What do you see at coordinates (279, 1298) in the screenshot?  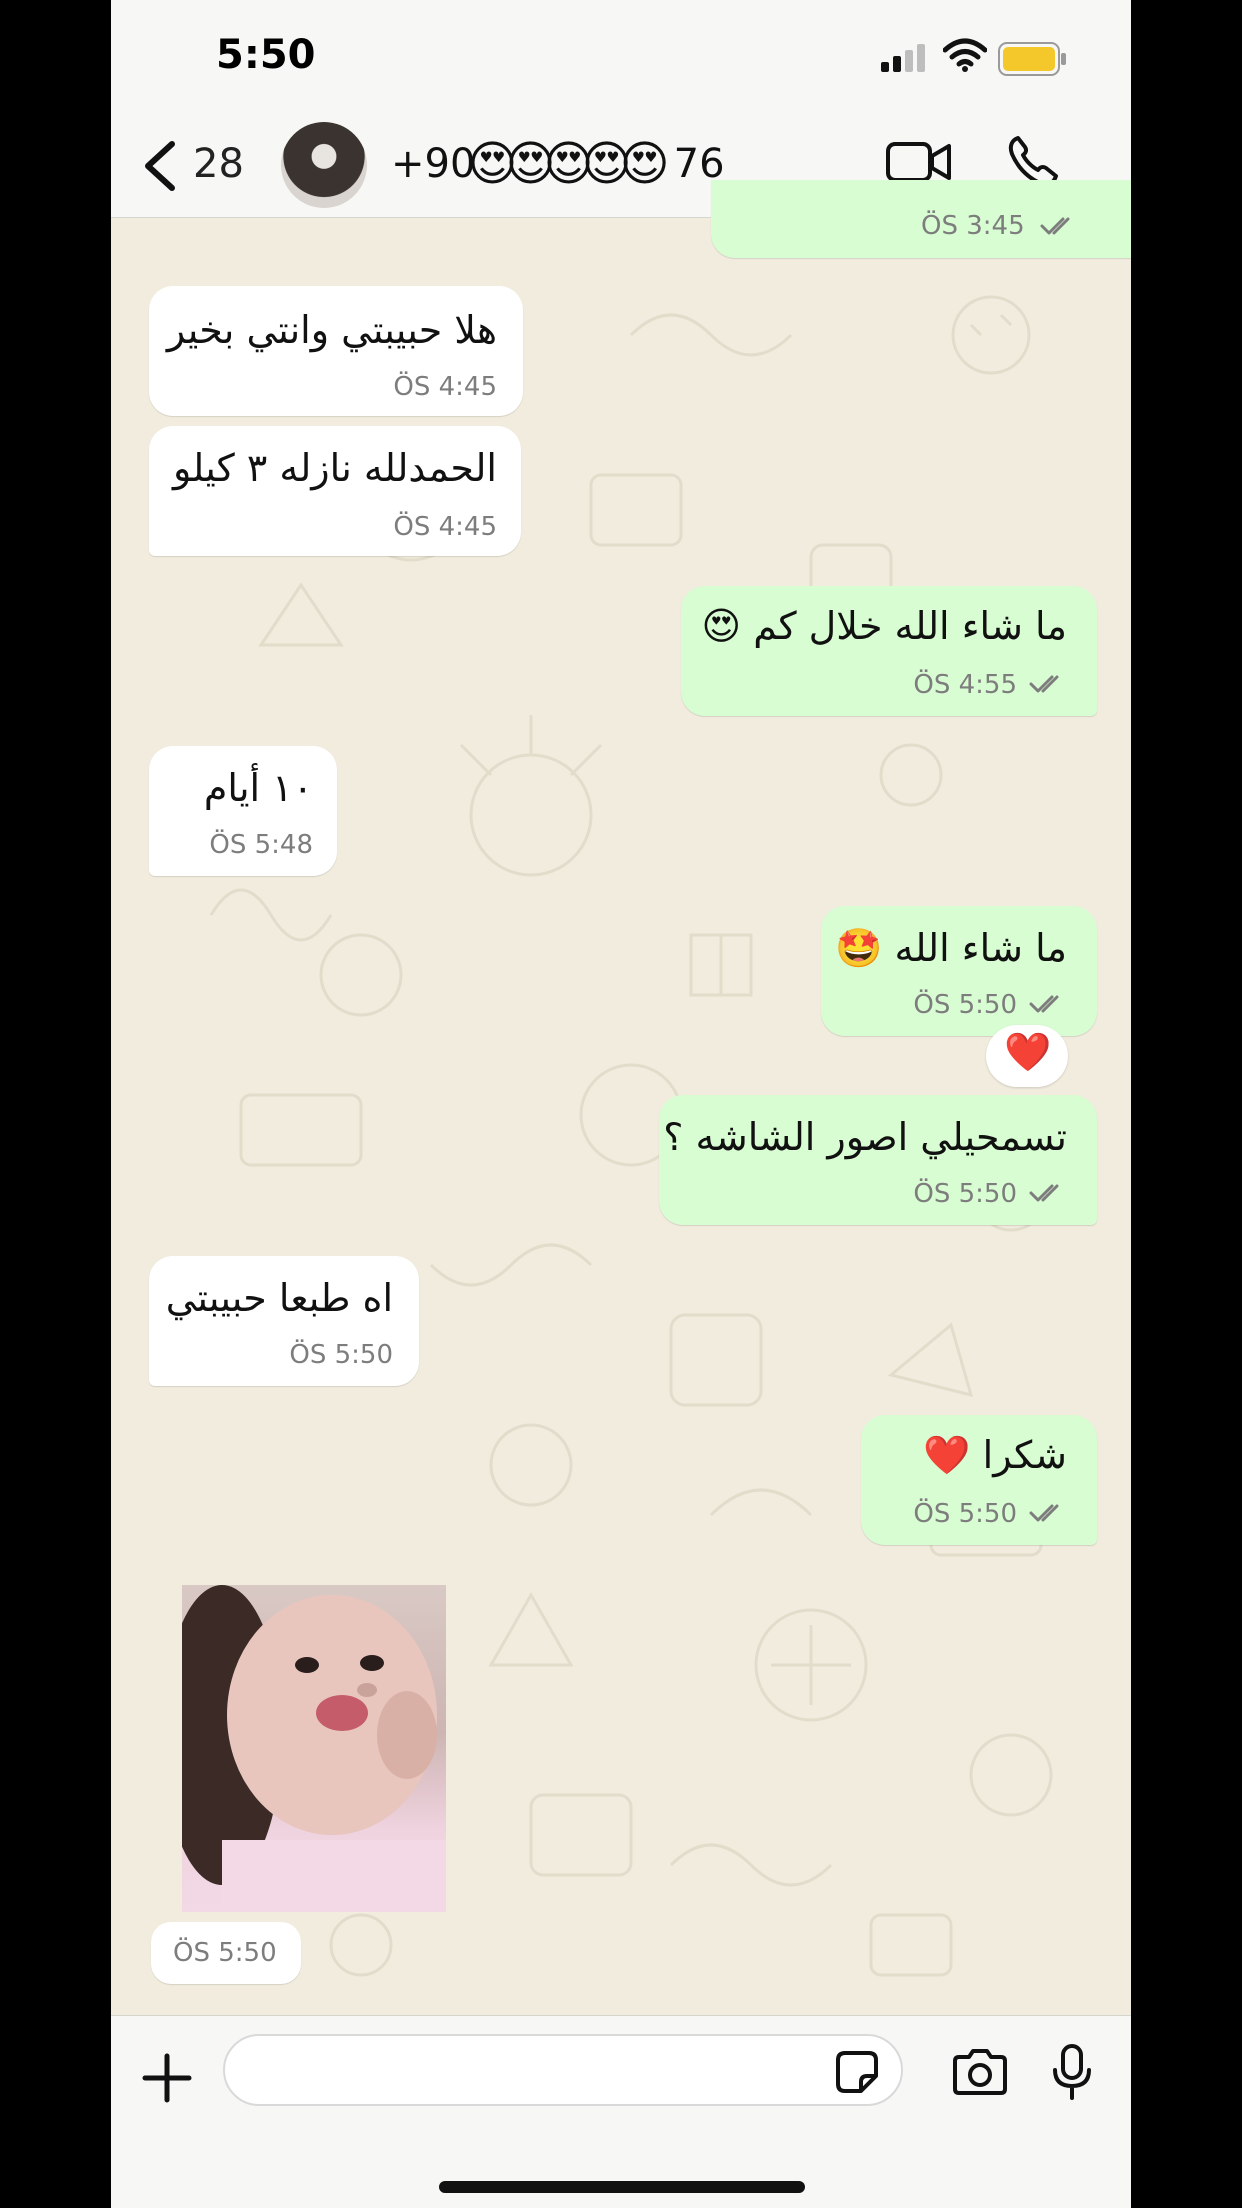 I see `message-text: اه طبعا حبيبتي` at bounding box center [279, 1298].